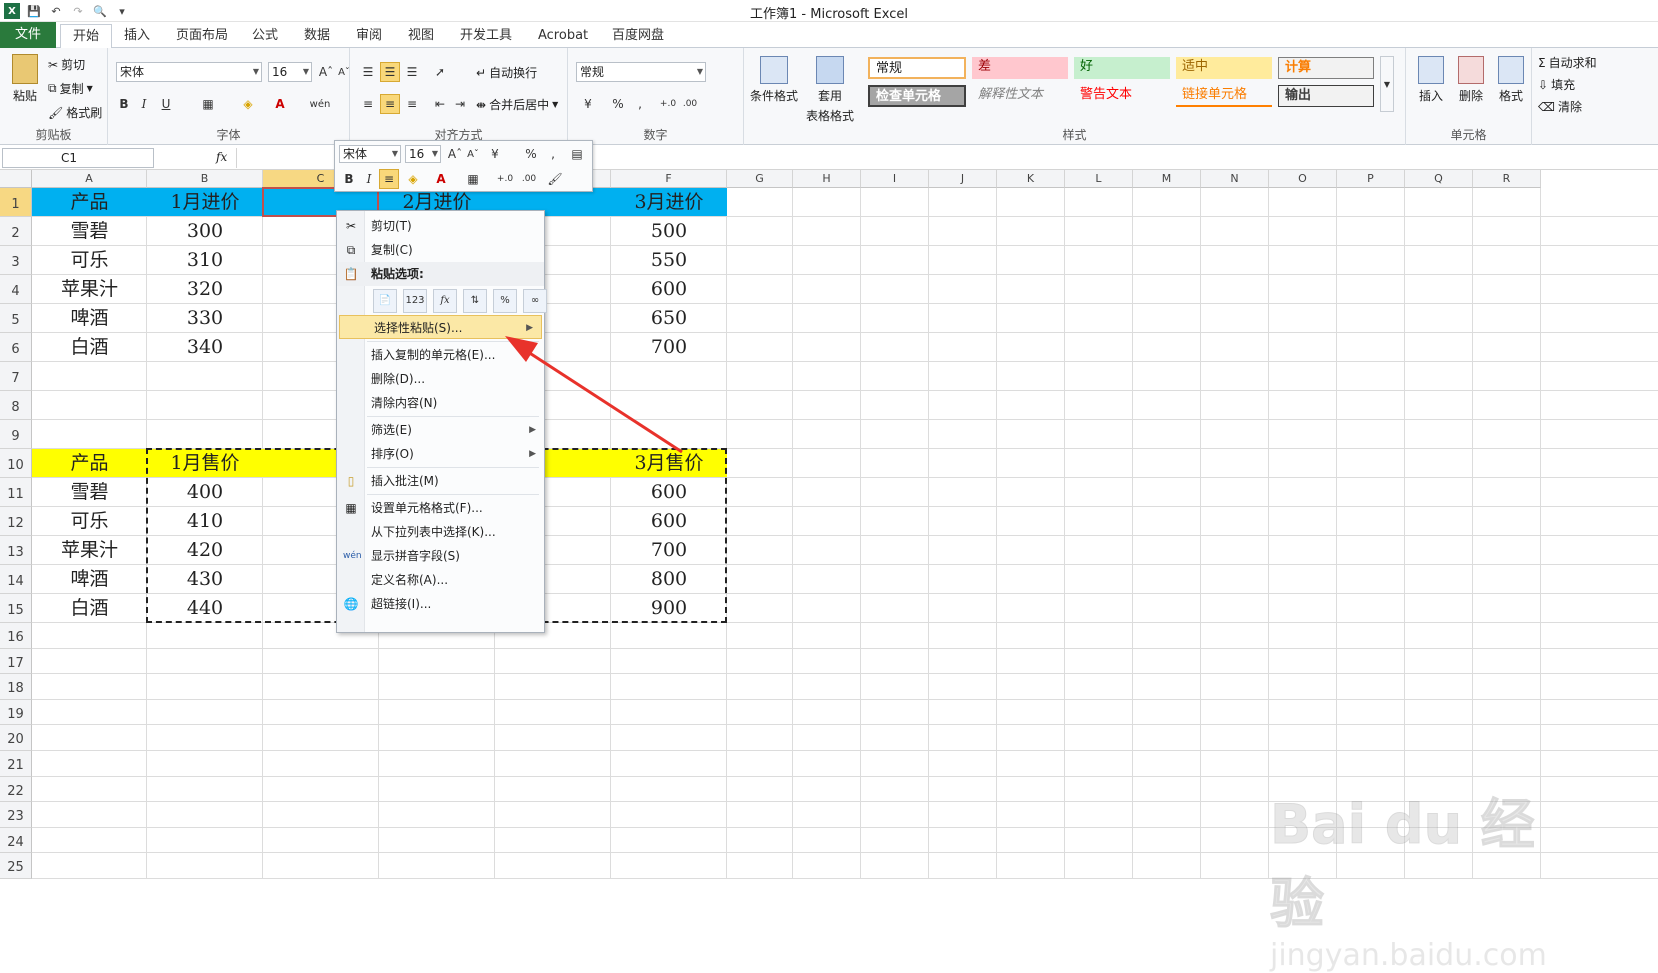 This screenshot has height=973, width=1658. I want to click on align-top-icon: ☰, so click(368, 72).